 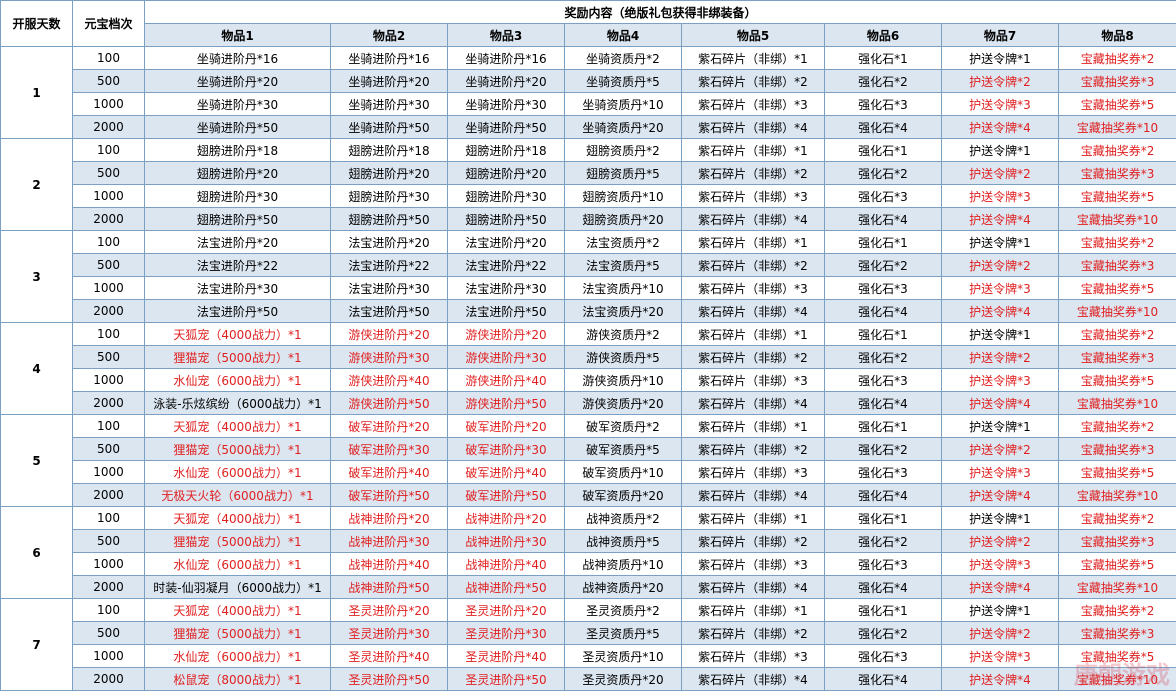 What do you see at coordinates (108, 23) in the screenshot?
I see `header-ingot-tier: 元宝档次` at bounding box center [108, 23].